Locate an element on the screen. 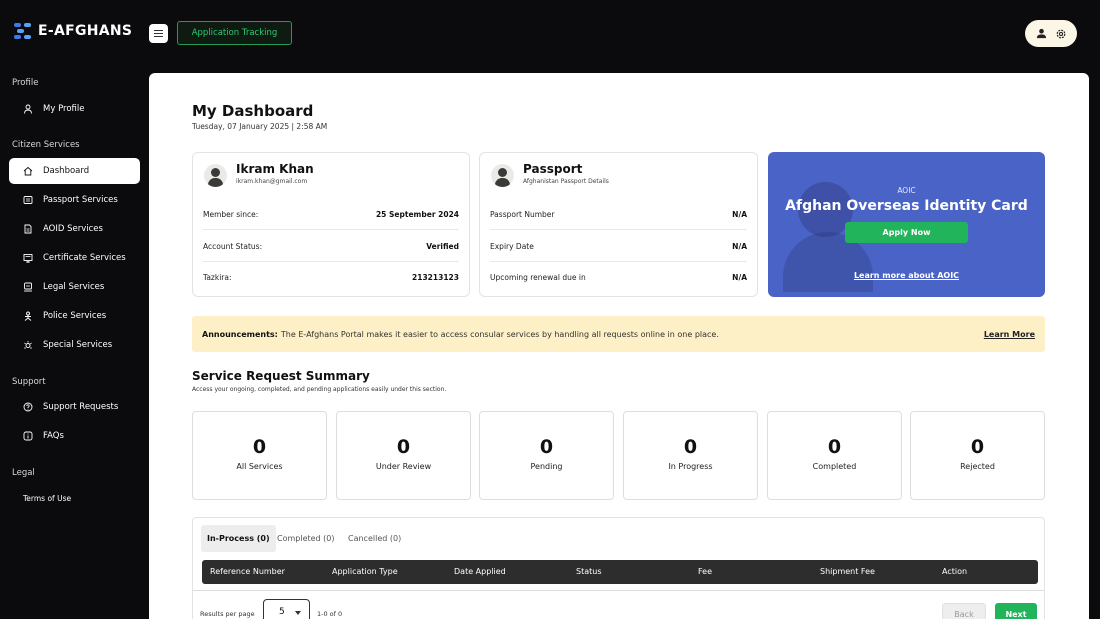 The height and width of the screenshot is (619, 1100). passport-icon is located at coordinates (28, 200).